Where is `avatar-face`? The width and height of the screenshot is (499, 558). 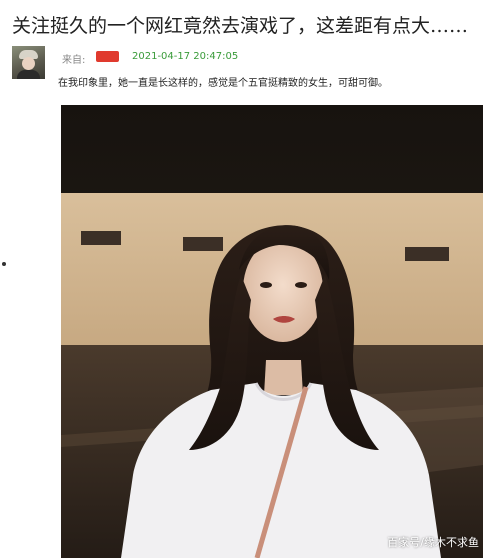
avatar-face is located at coordinates (28, 63).